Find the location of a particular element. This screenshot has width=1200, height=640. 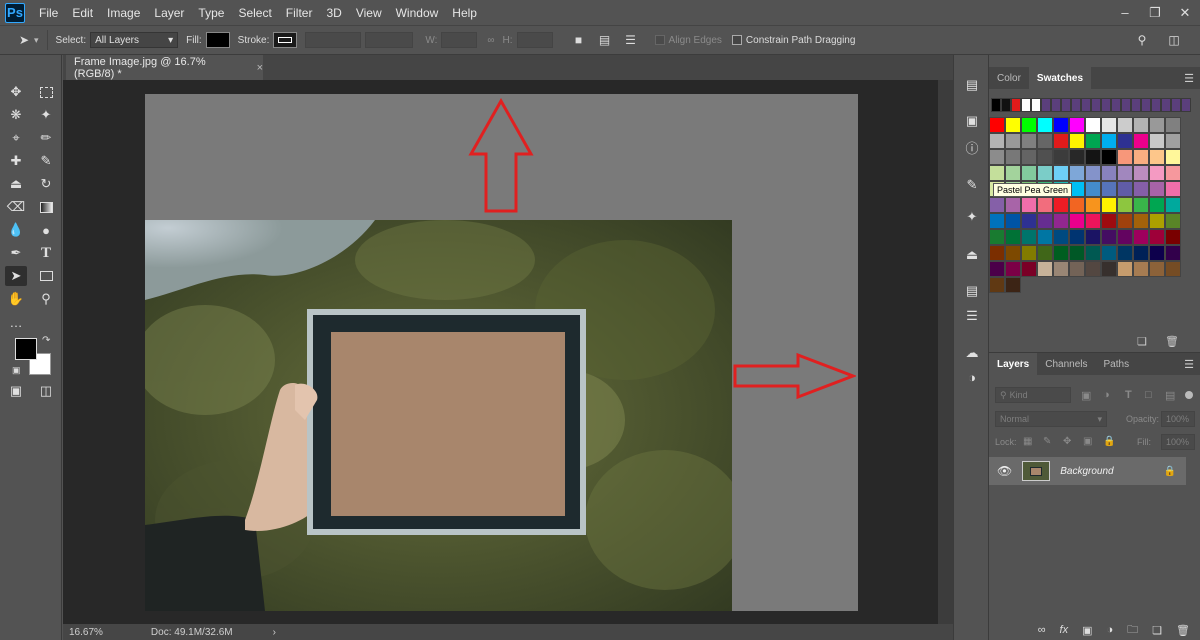

pen-tool-icon: ✒ is located at coordinates (16, 253).